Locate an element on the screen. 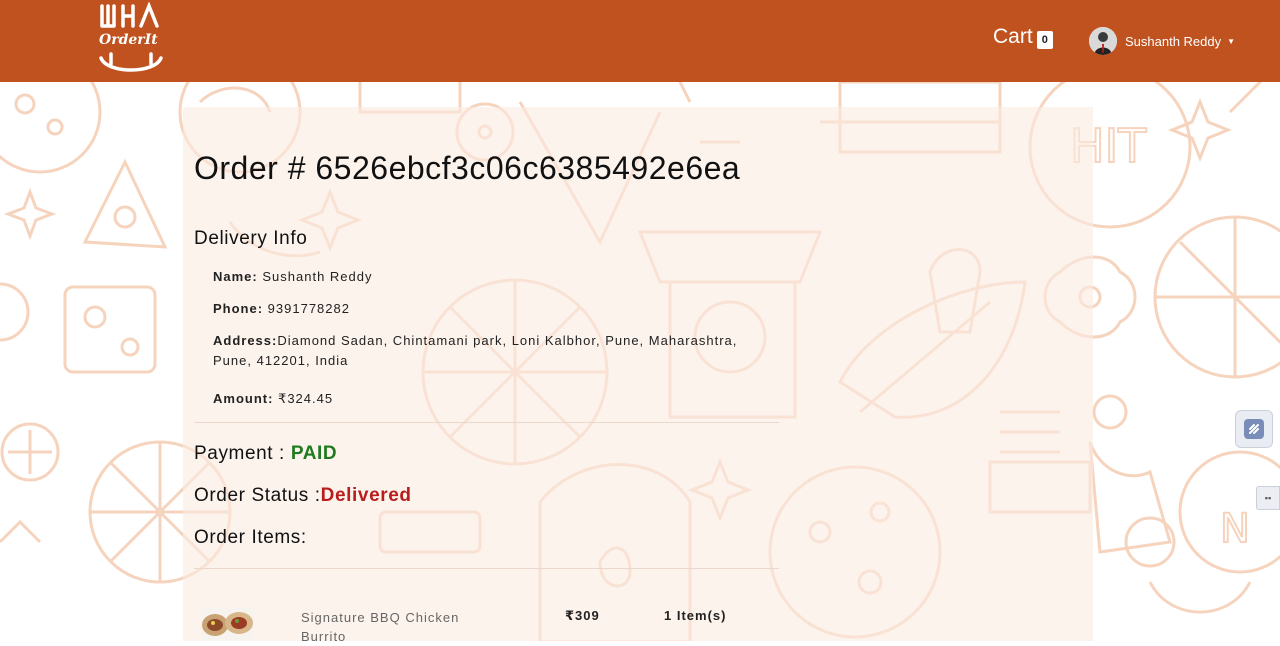 The image size is (1280, 646). delivery-name: Name: Sushanth Reddy is located at coordinates (292, 277).